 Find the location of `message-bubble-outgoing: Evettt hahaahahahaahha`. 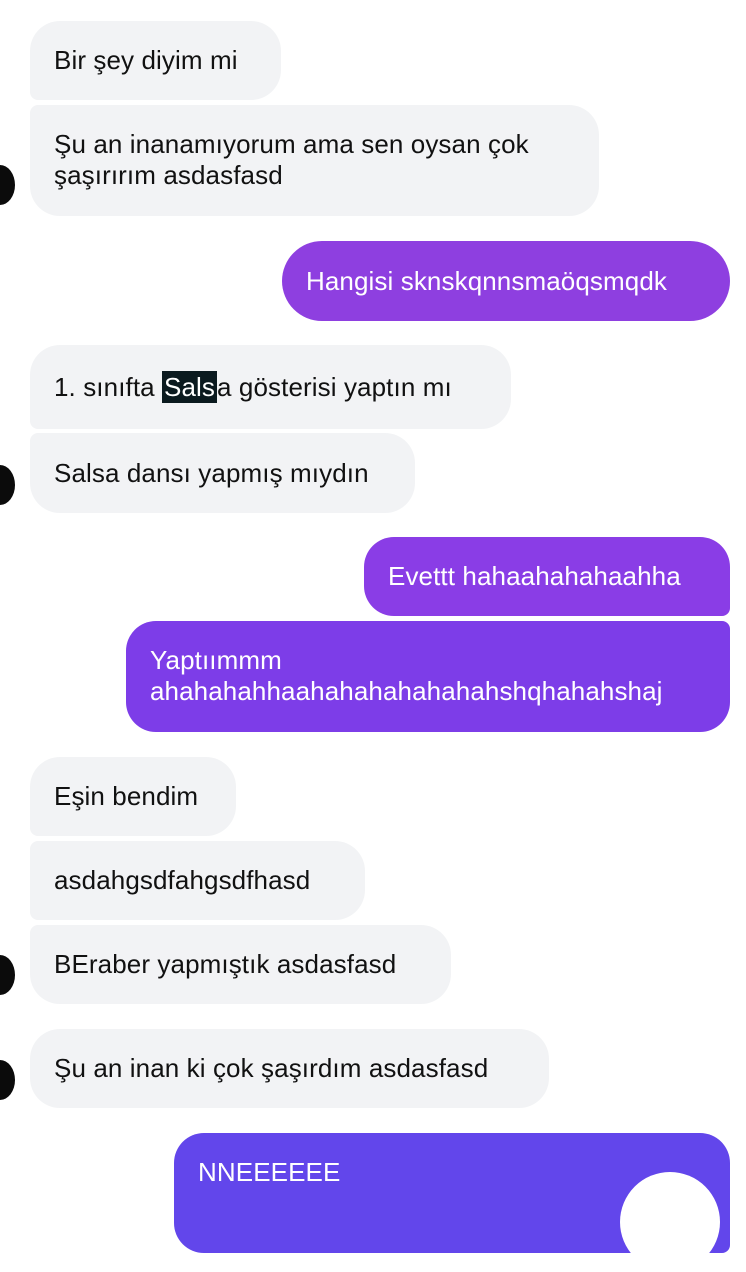

message-bubble-outgoing: Evettt hahaahahahaahha is located at coordinates (547, 576).